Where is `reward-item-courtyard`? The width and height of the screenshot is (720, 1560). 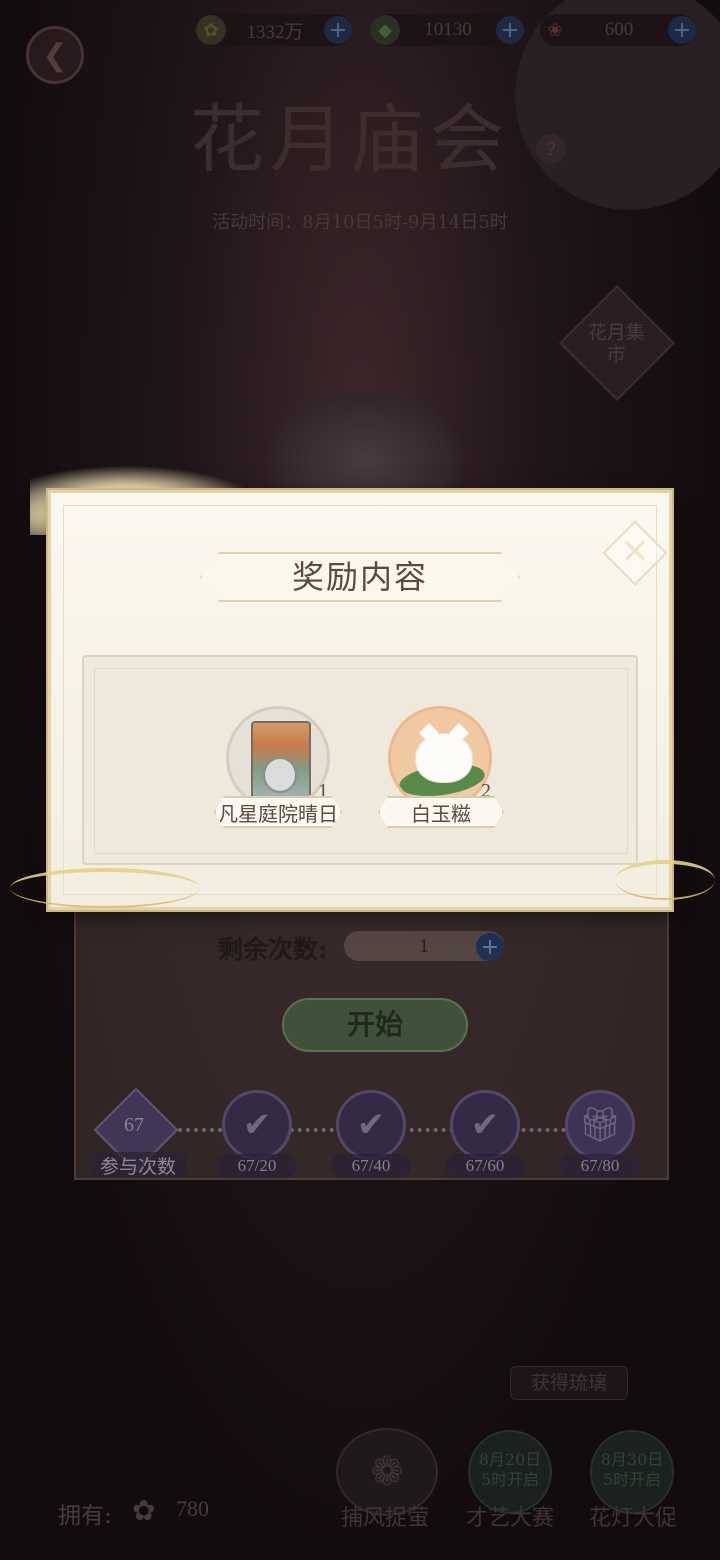
reward-item-courtyard is located at coordinates (278, 758).